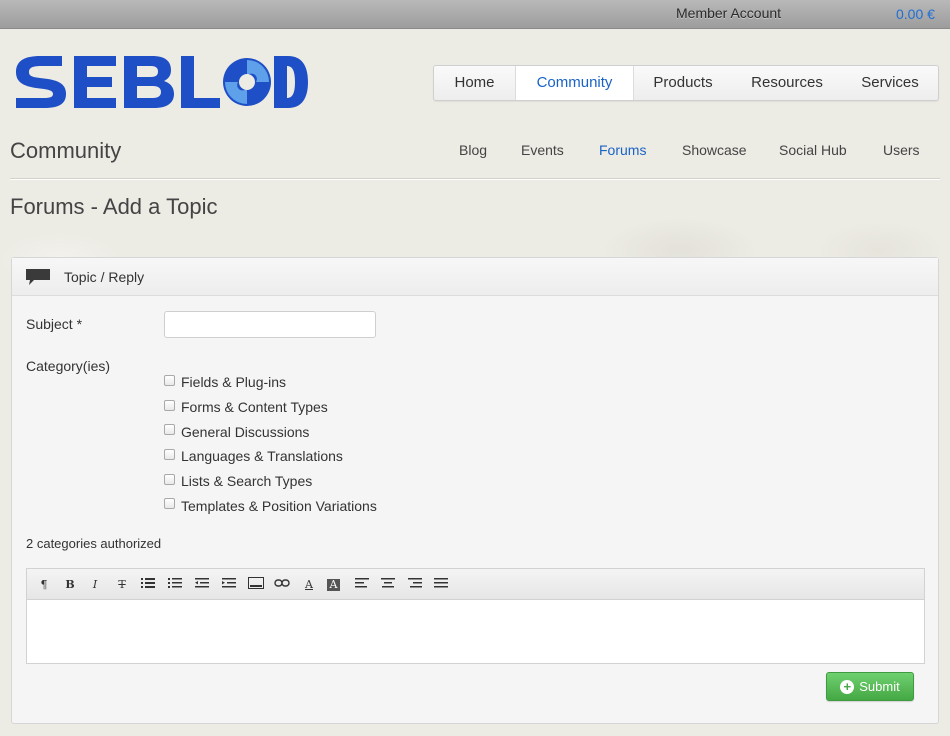 The width and height of the screenshot is (950, 736). I want to click on align-justify-icon, so click(441, 585).